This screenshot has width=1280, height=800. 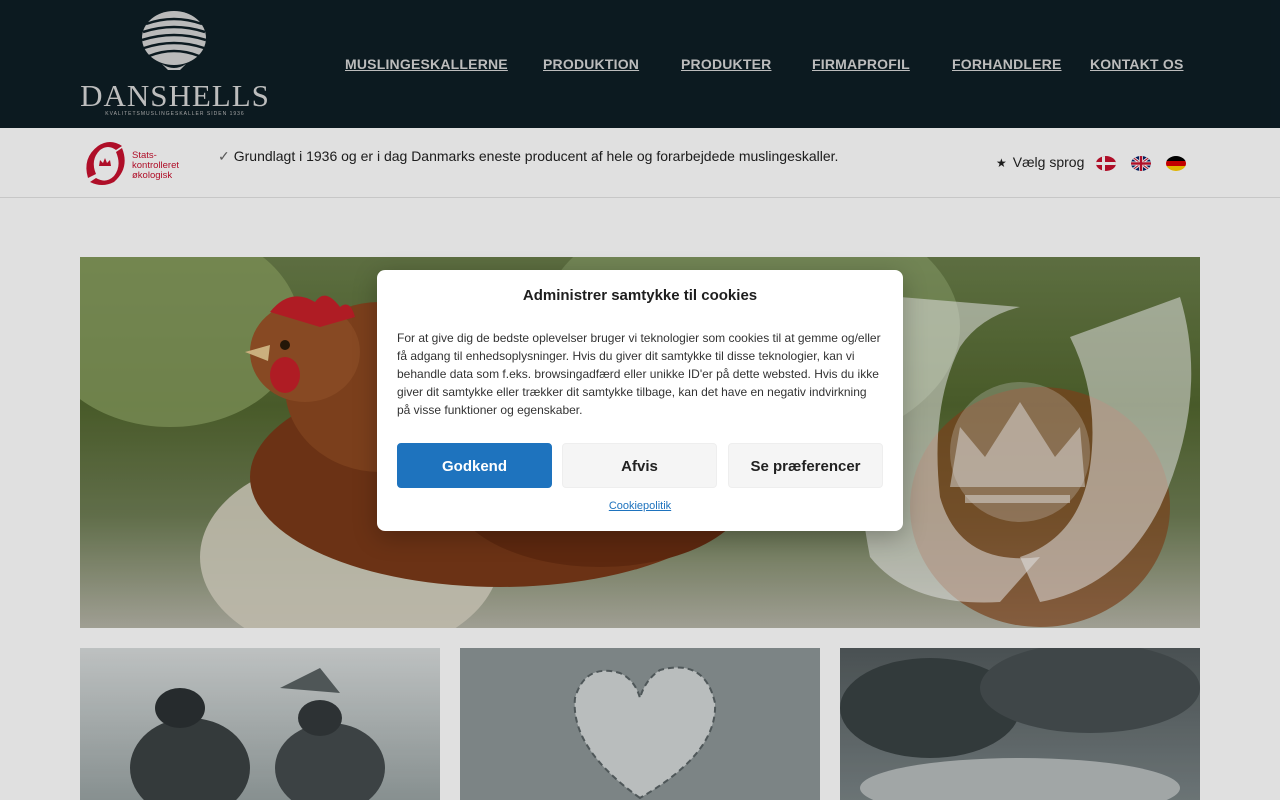 I want to click on cookie-policy-link: Cookiepolitik, so click(x=640, y=506).